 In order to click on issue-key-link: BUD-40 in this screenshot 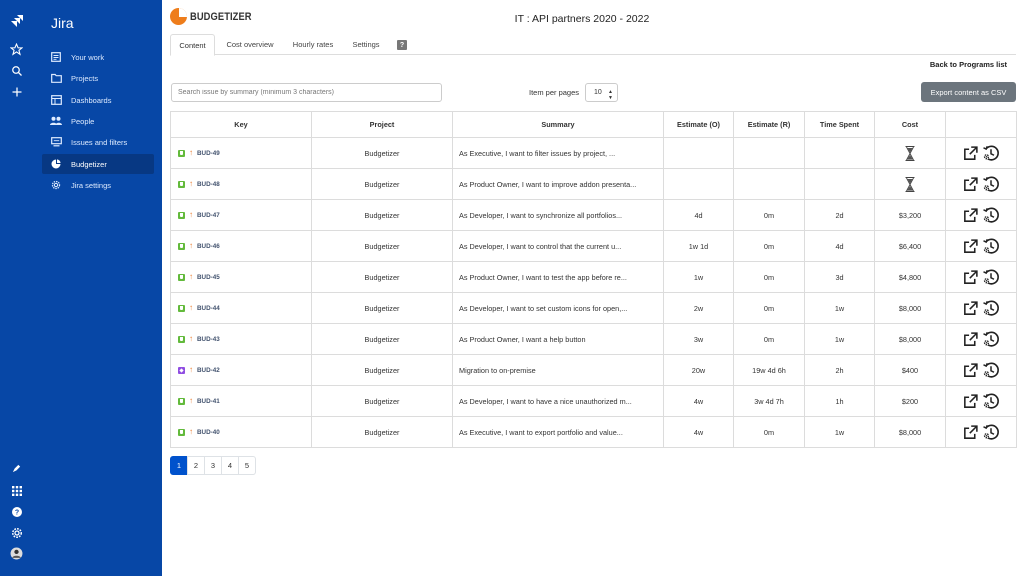, I will do `click(208, 432)`.